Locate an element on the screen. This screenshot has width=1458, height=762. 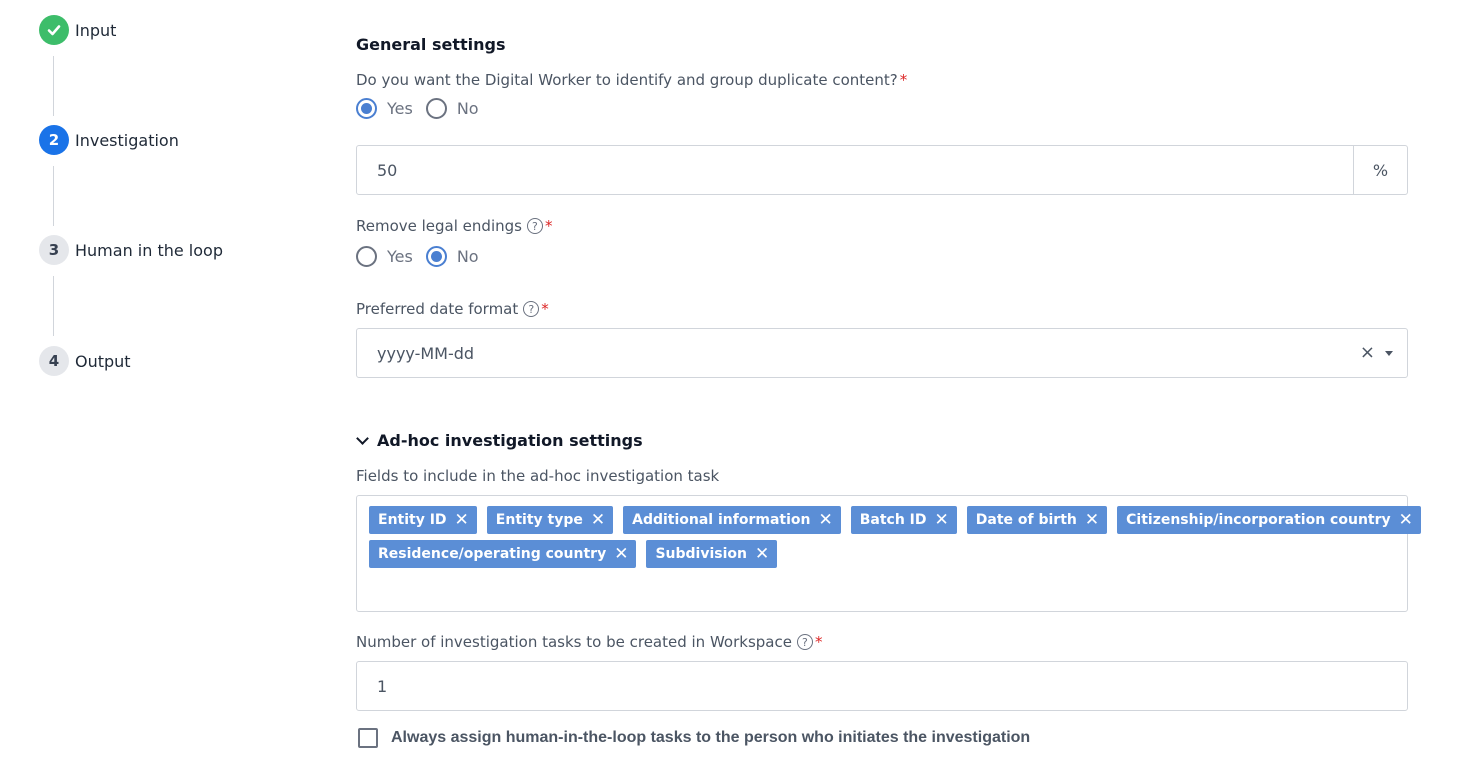
clear-icon: × is located at coordinates (1367, 353).